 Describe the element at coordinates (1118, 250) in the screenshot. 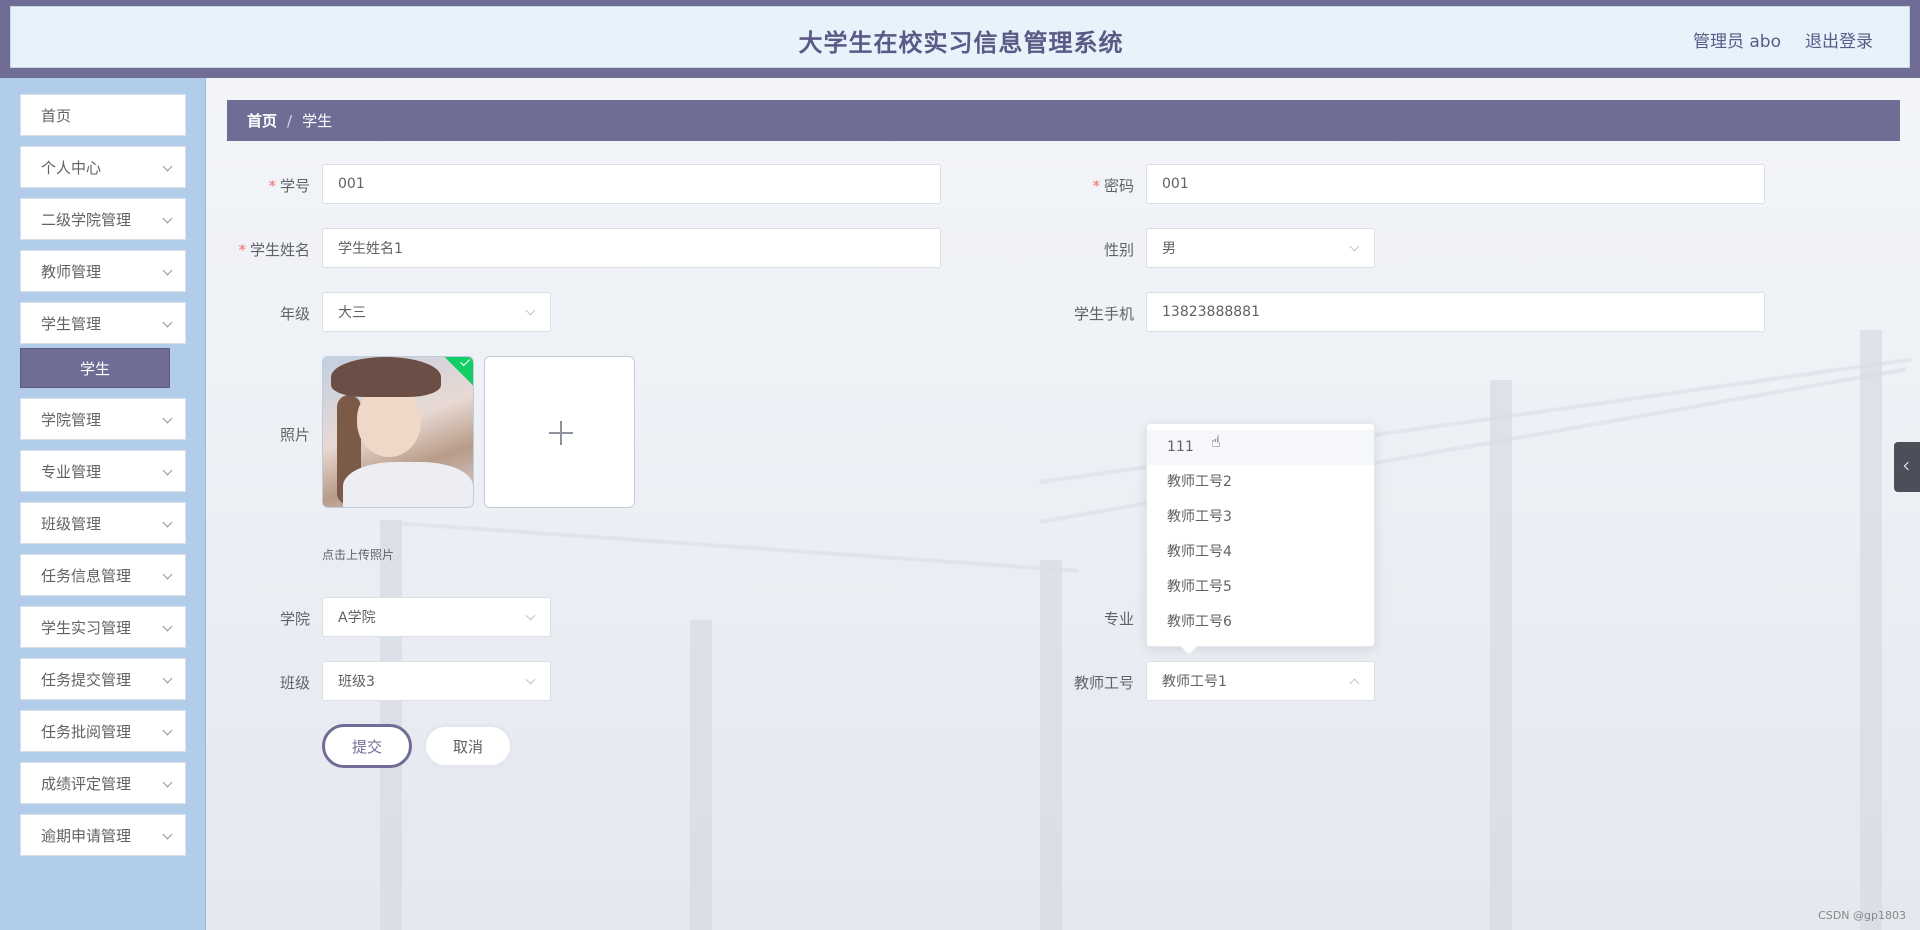

I see `gender-label: 性别` at that location.